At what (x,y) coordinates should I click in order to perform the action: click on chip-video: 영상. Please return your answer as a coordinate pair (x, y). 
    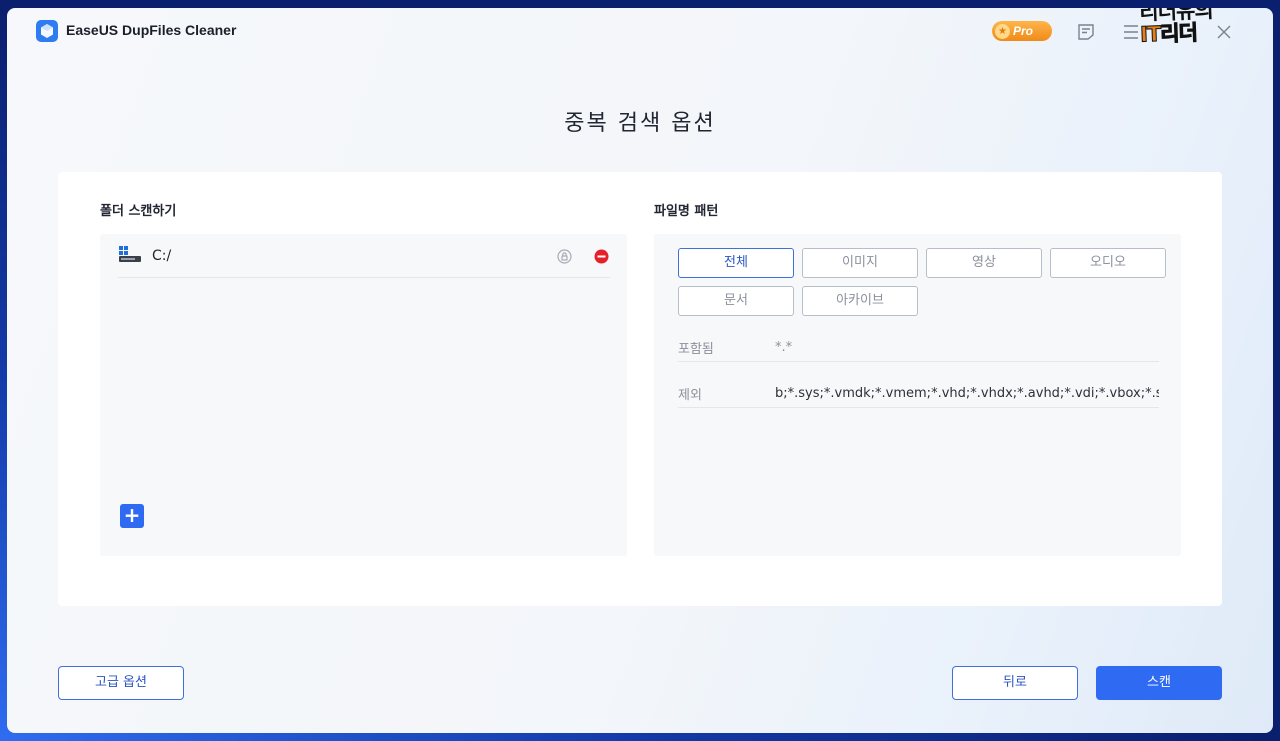
    Looking at the image, I should click on (984, 263).